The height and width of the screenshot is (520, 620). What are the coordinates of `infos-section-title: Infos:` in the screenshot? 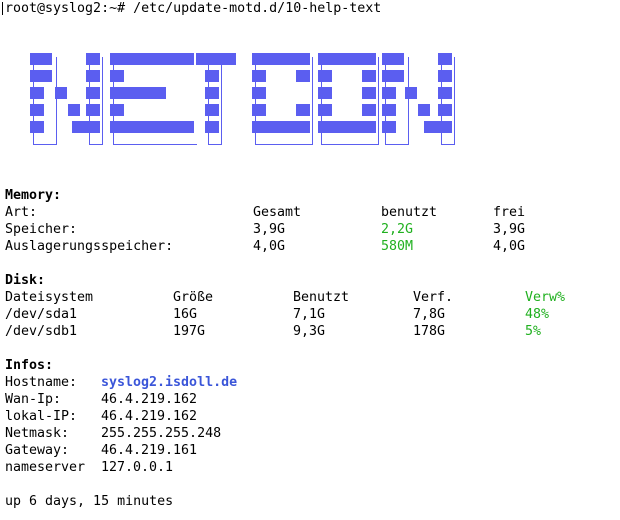 It's located at (29, 365).